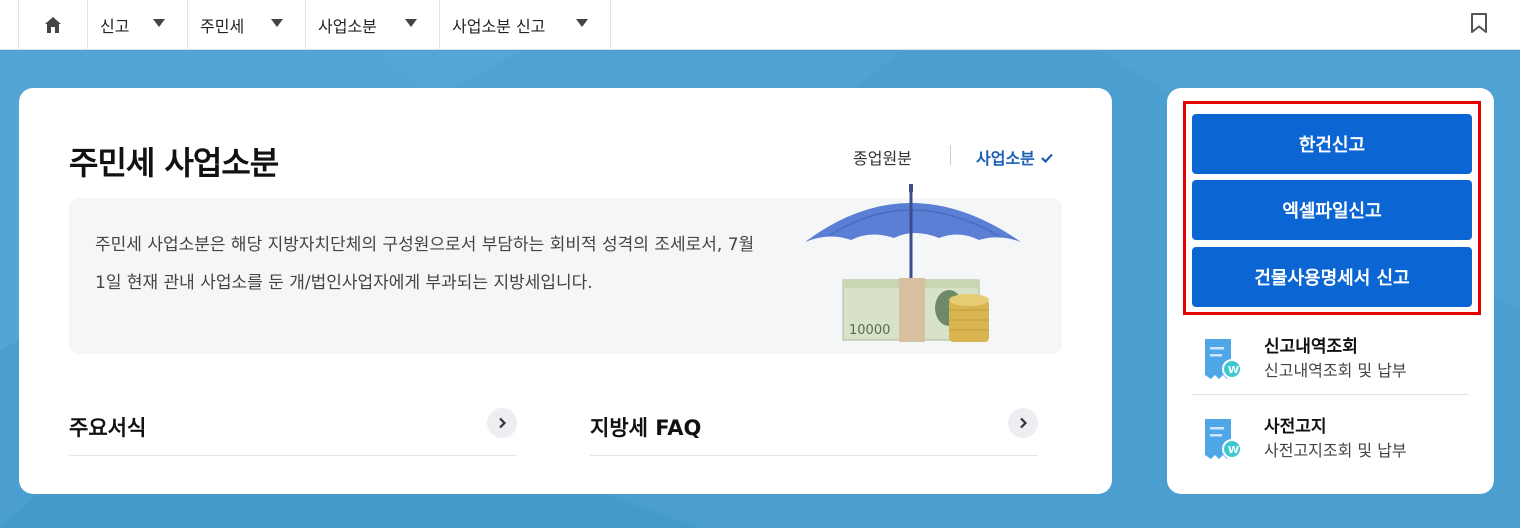  I want to click on check-icon, so click(1047, 157).